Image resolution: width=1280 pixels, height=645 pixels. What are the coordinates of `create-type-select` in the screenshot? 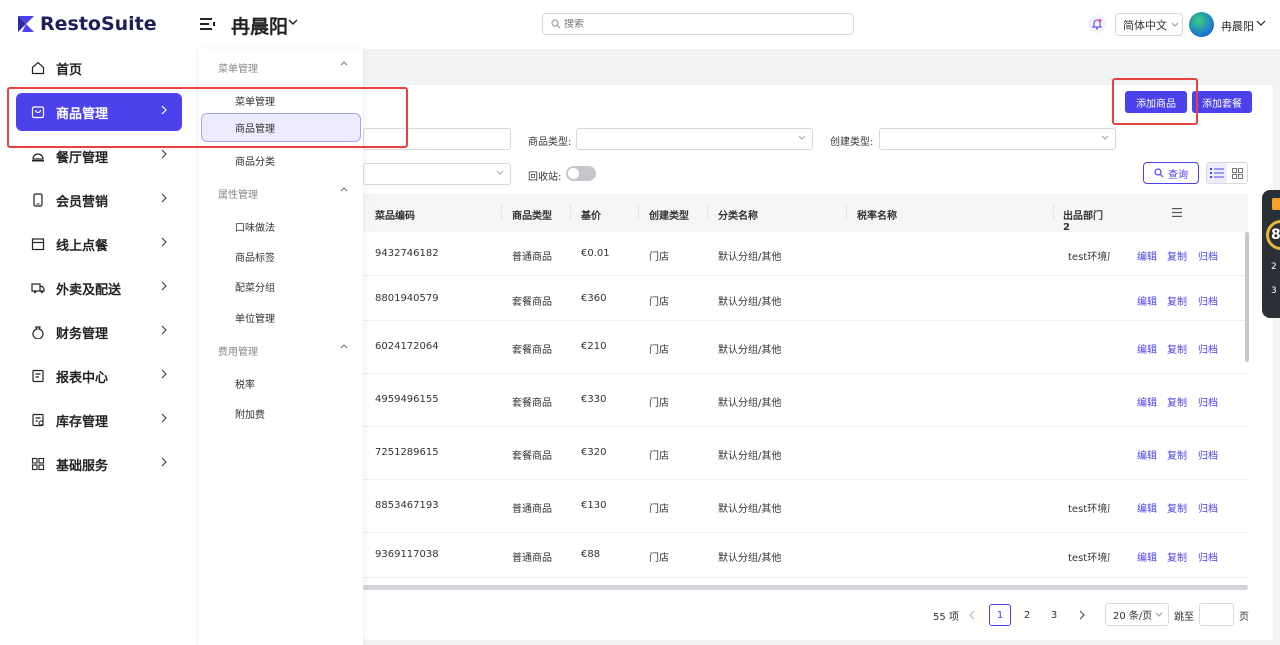 It's located at (997, 139).